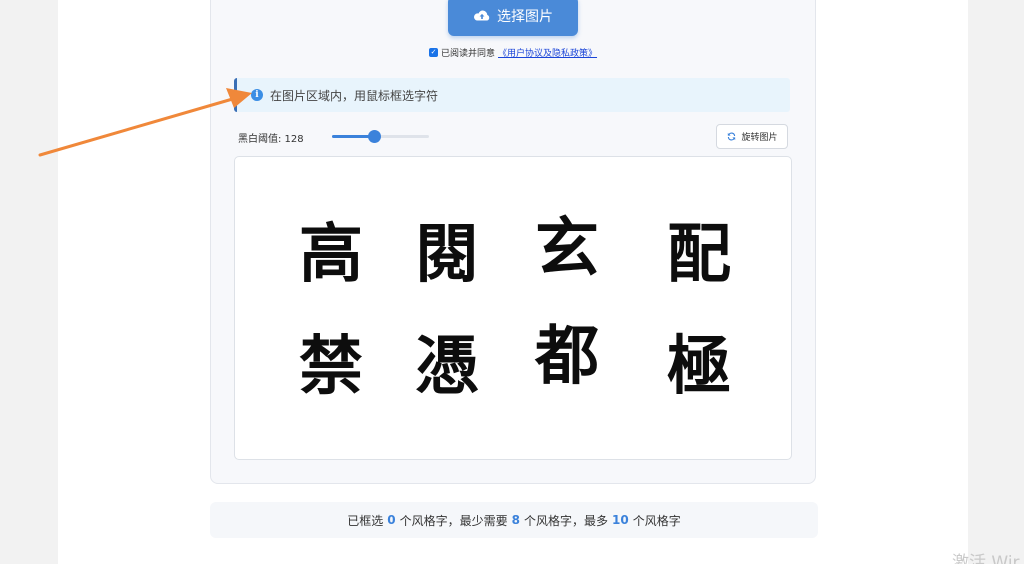  What do you see at coordinates (453, 520) in the screenshot?
I see `status-text: 个风格字，最少需要` at bounding box center [453, 520].